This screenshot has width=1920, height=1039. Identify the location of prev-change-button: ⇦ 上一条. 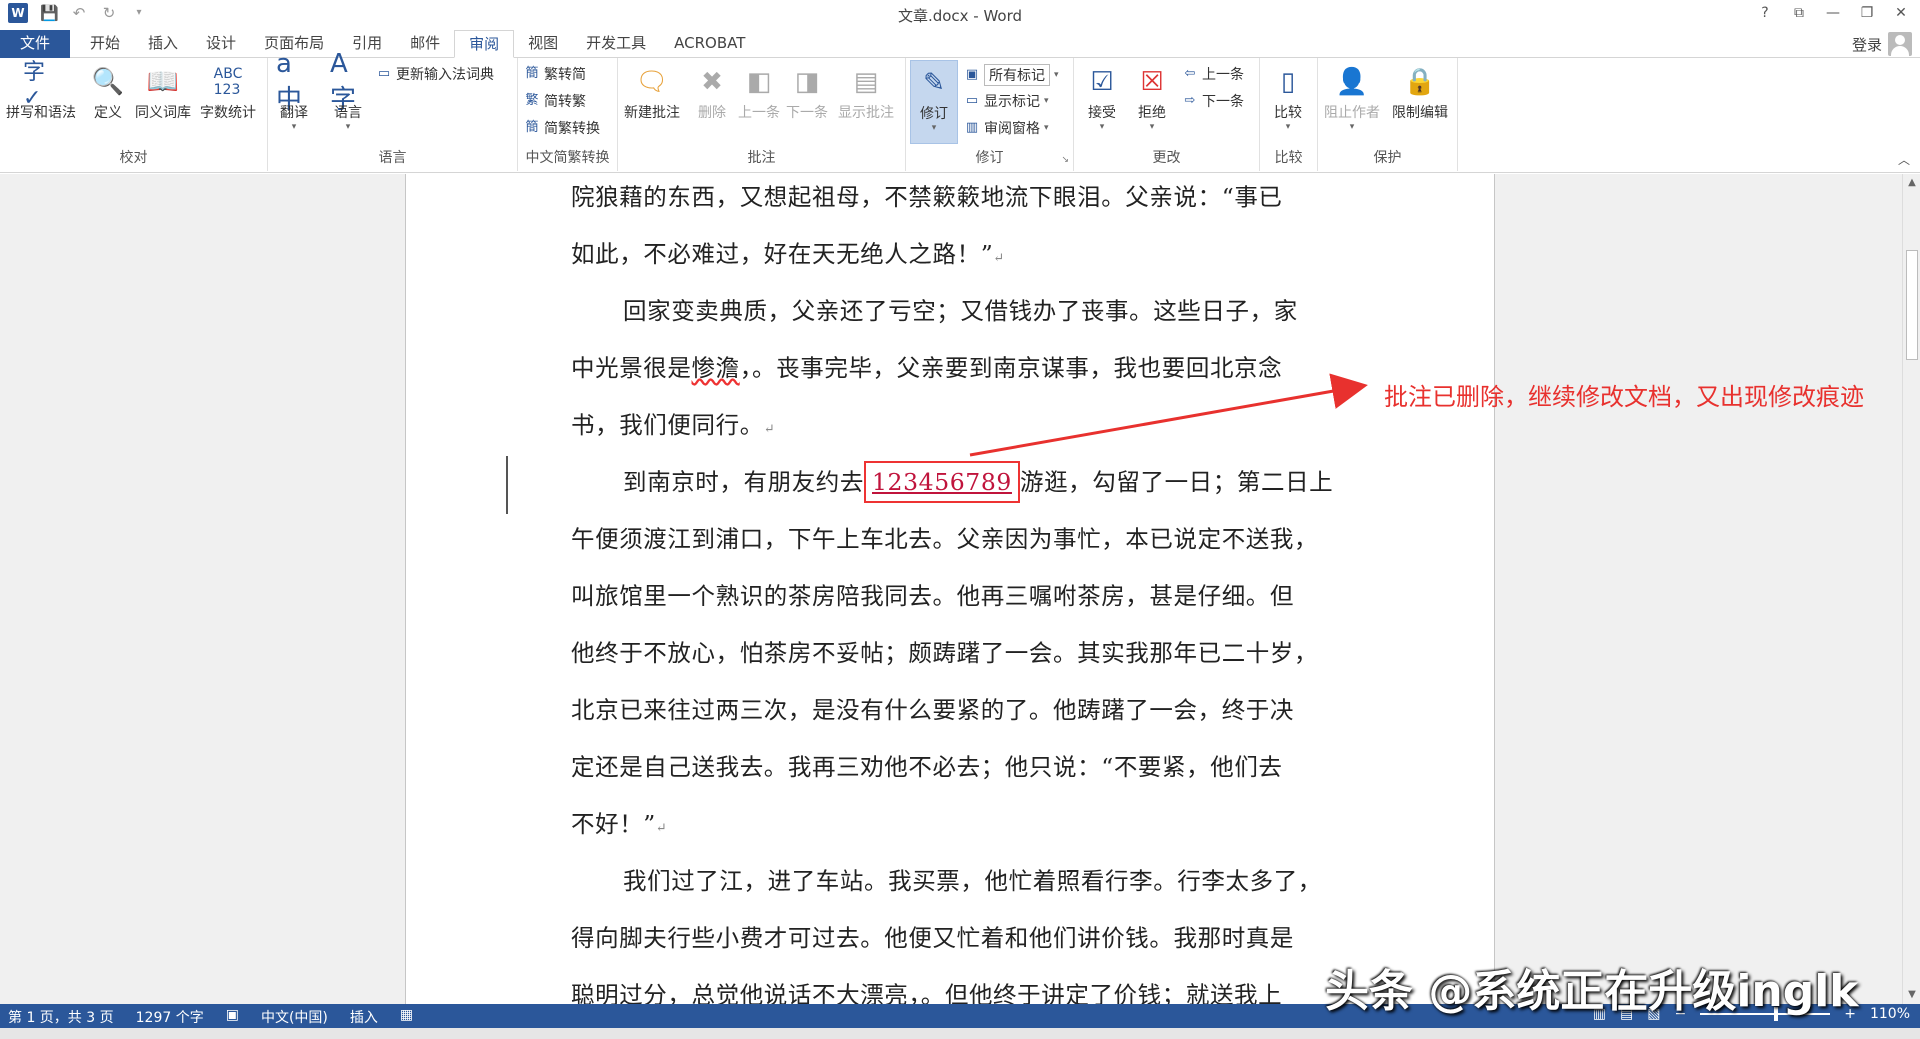
(1213, 74).